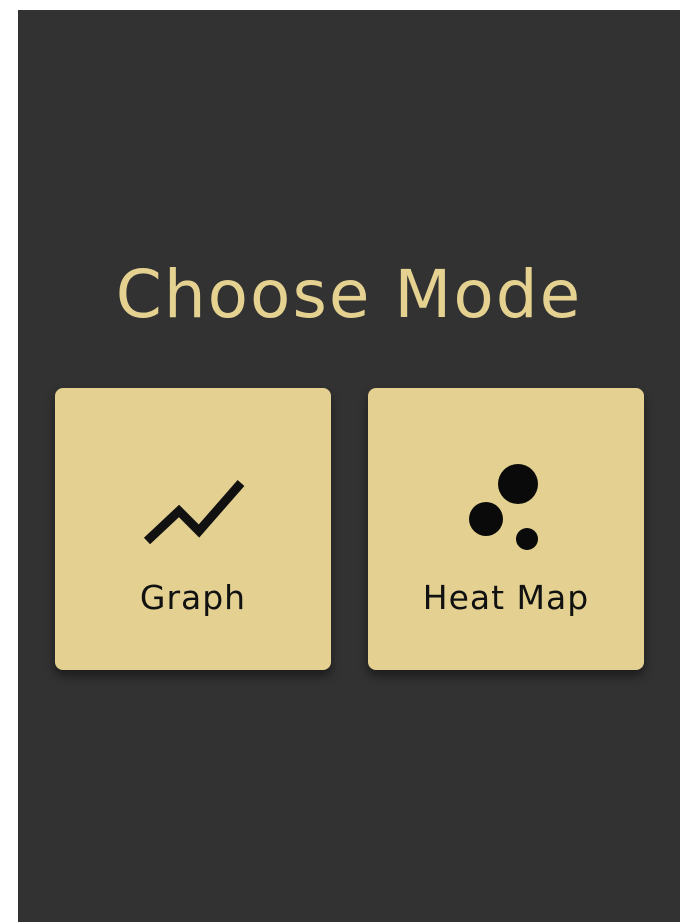 This screenshot has width=682, height=922. I want to click on heat-map-mode-button: Heat Map, so click(506, 529).